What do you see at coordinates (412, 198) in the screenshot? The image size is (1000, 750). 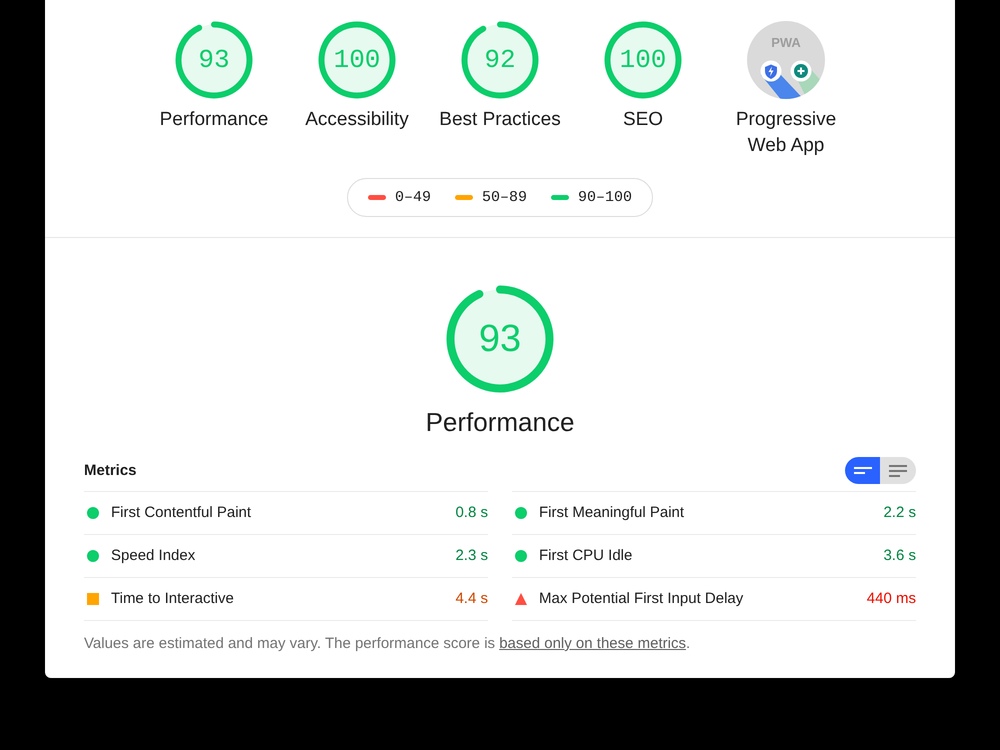 I see `legend-range: 0–49` at bounding box center [412, 198].